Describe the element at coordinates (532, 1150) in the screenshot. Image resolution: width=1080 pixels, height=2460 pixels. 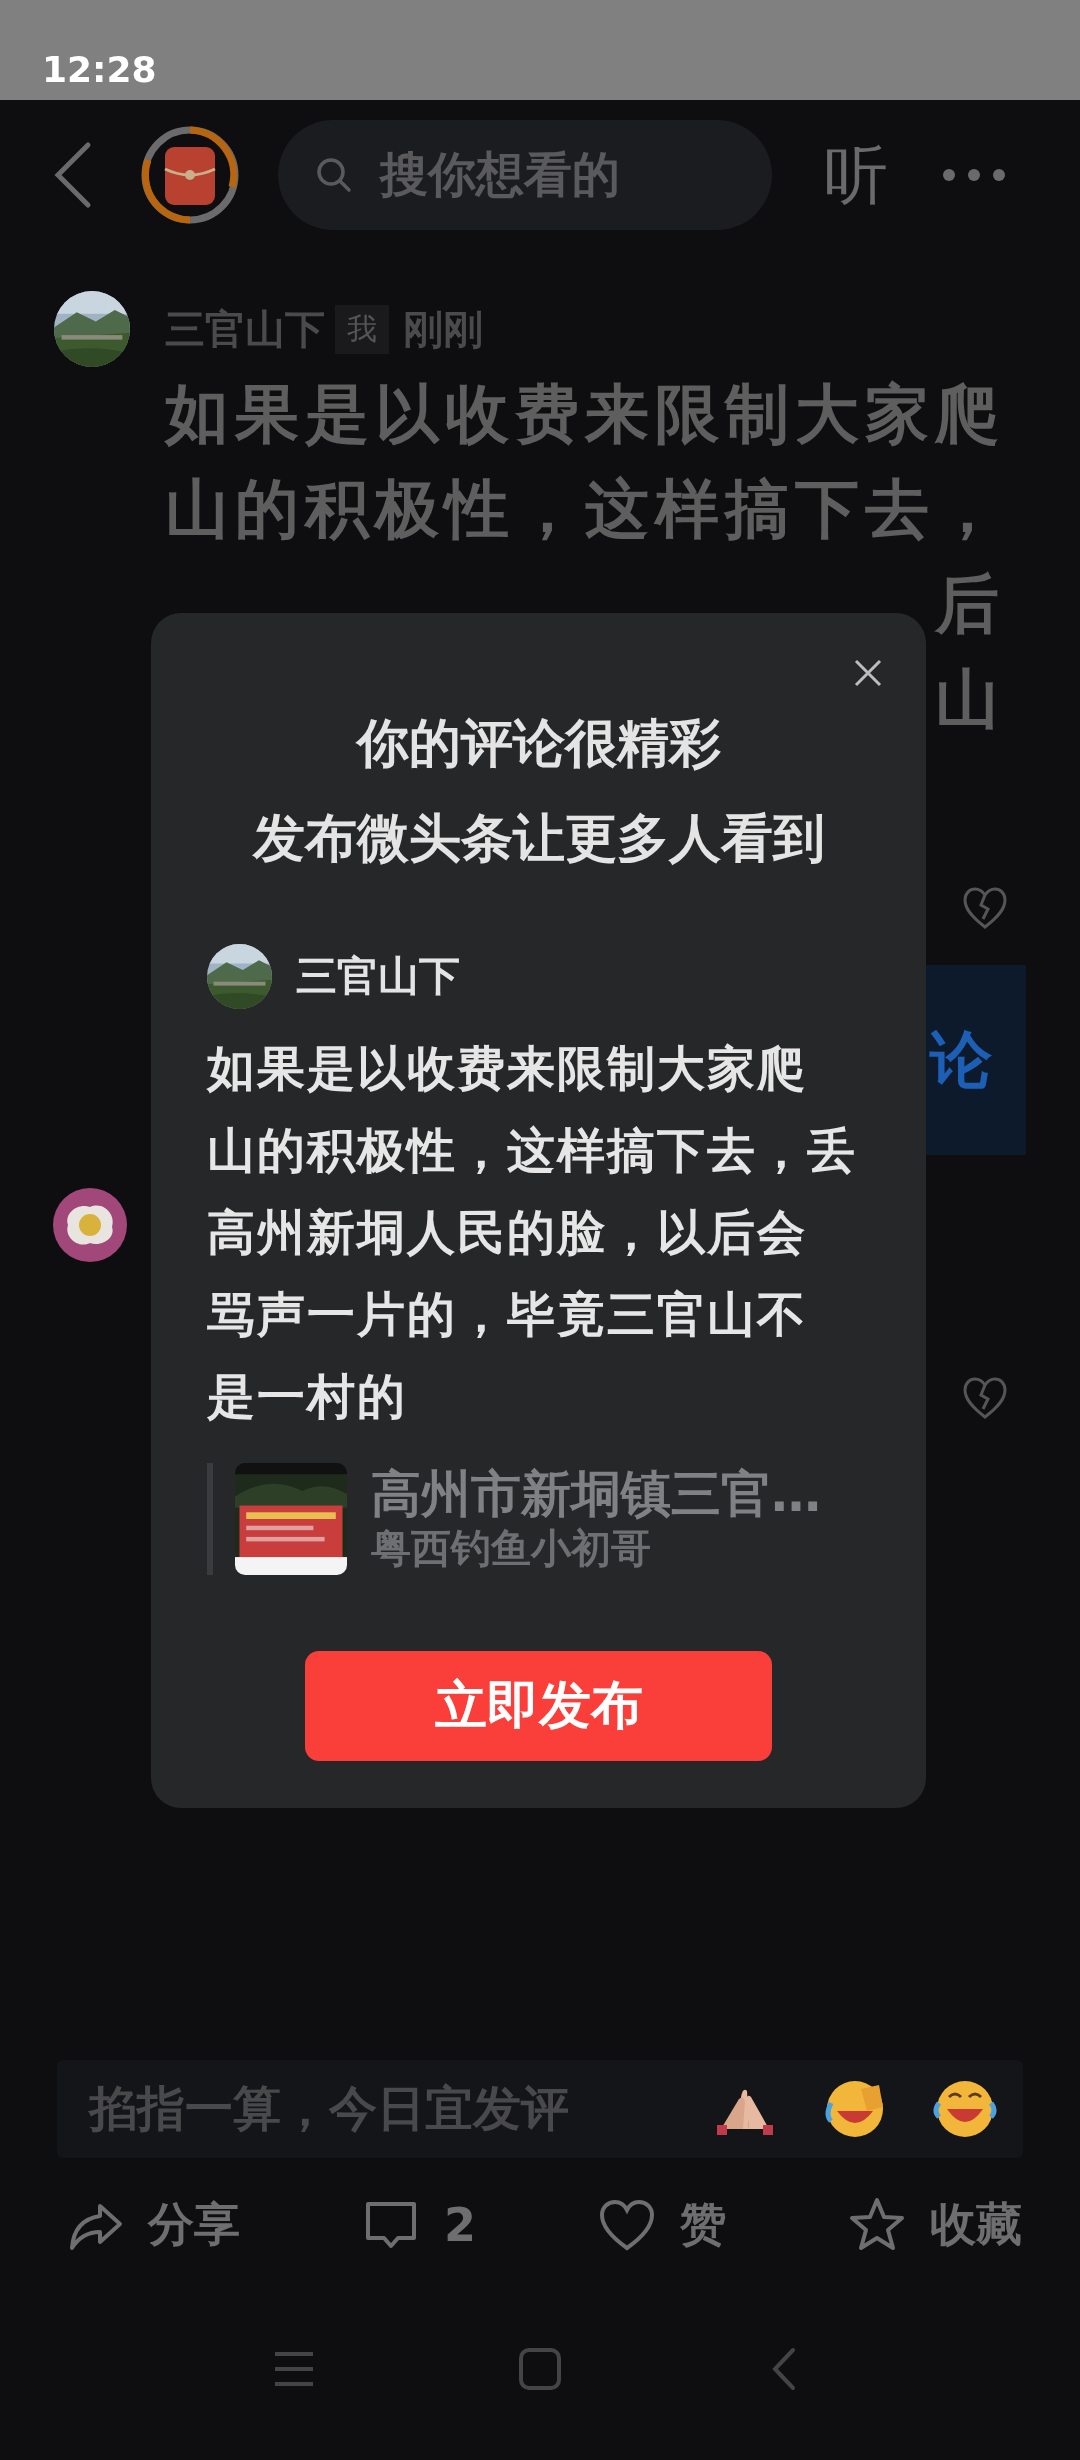
I see `comment-text-line: 山的积极性，这样搞下去，丢` at that location.